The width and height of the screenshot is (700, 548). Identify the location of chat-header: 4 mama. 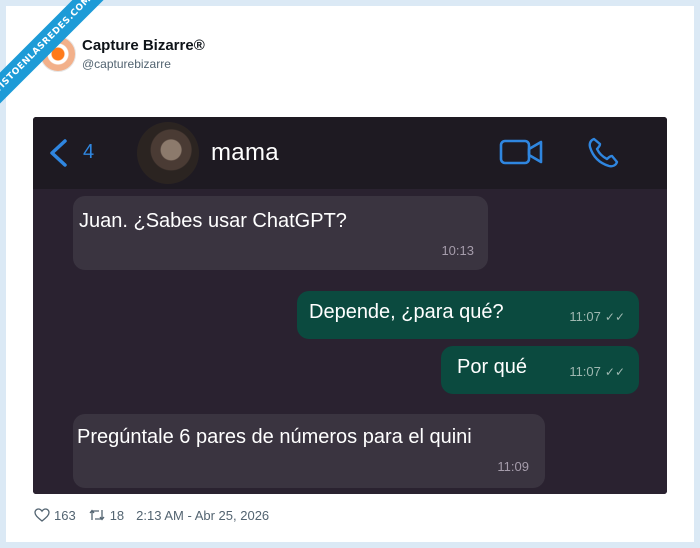
(350, 153).